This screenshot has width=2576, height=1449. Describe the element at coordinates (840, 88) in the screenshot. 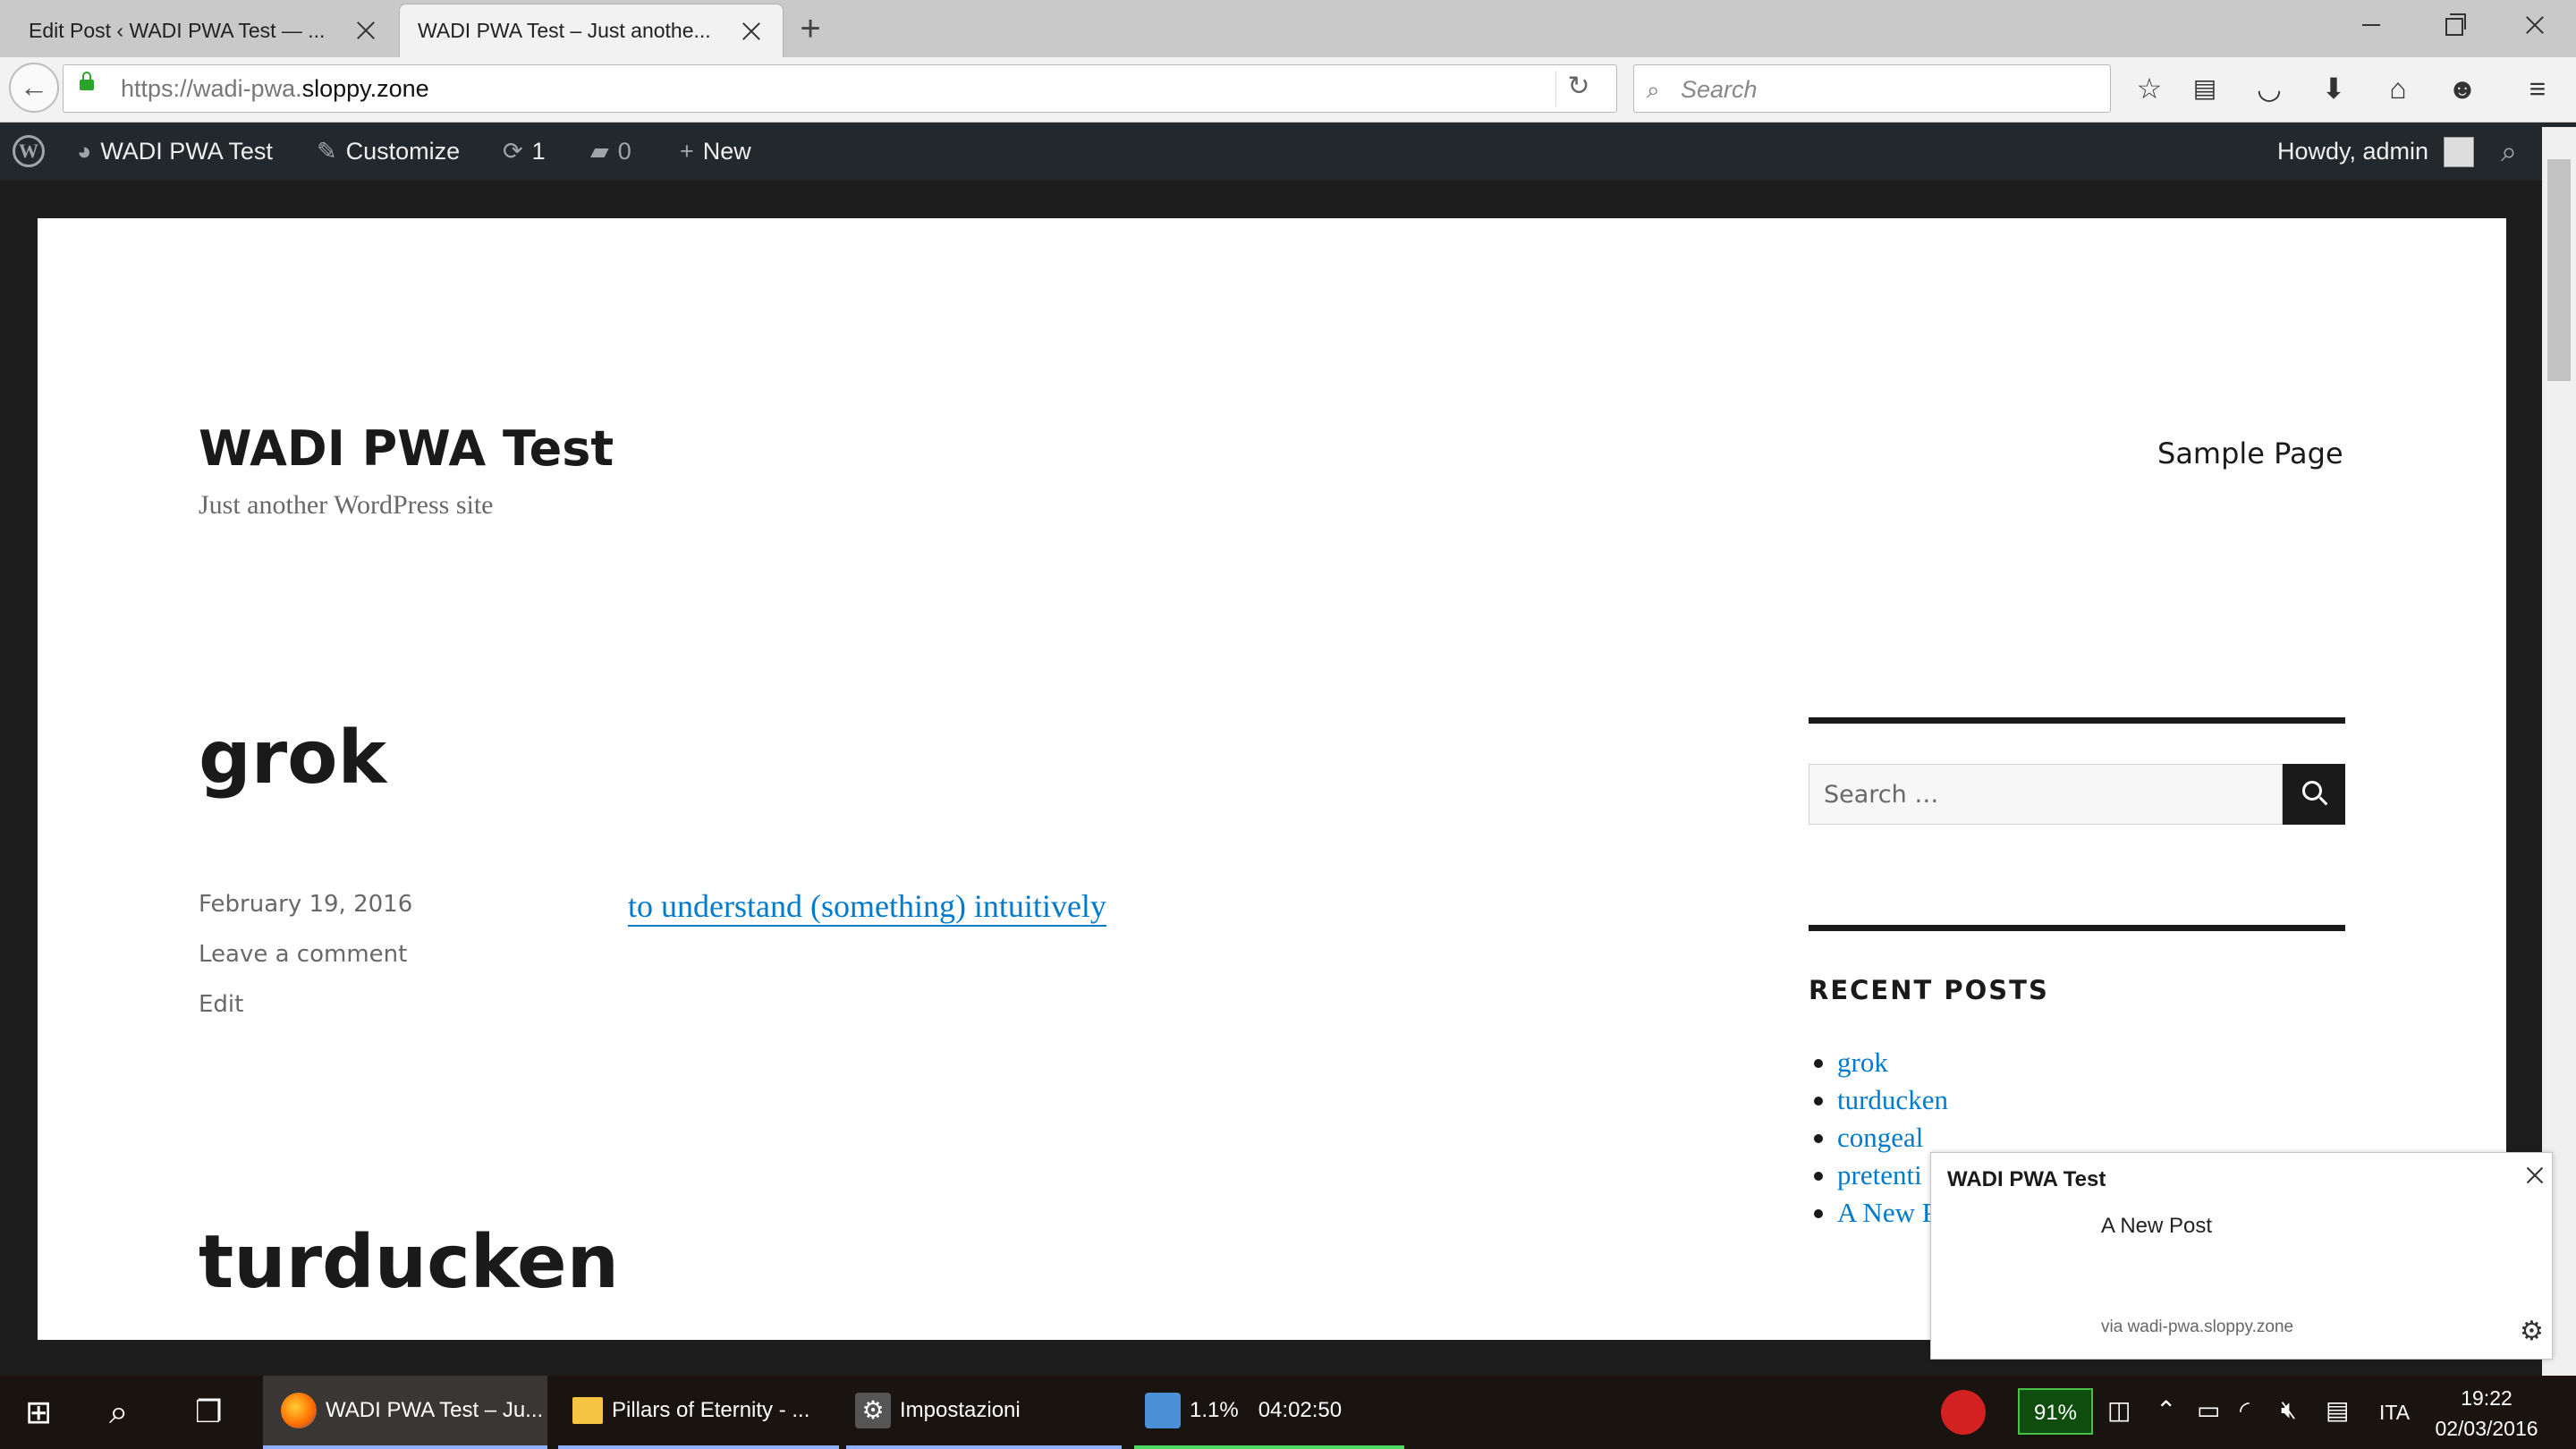

I see `url-bar: https://wadi-pwa.sloppy.zone ↻` at that location.